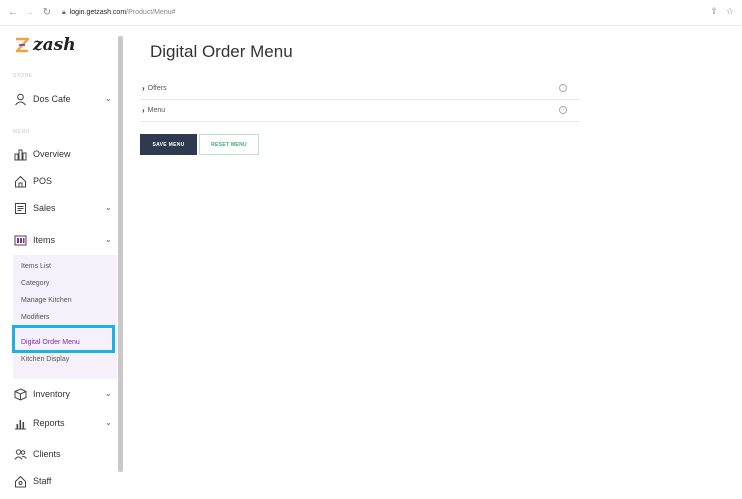 This screenshot has width=742, height=499. I want to click on chart-icon, so click(20, 154).